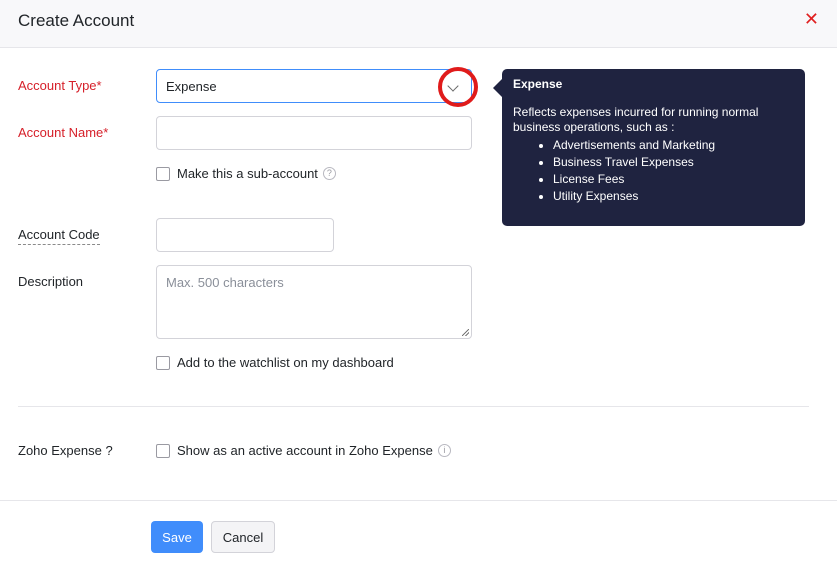 The width and height of the screenshot is (837, 564). What do you see at coordinates (314, 133) in the screenshot?
I see `account-name-input` at bounding box center [314, 133].